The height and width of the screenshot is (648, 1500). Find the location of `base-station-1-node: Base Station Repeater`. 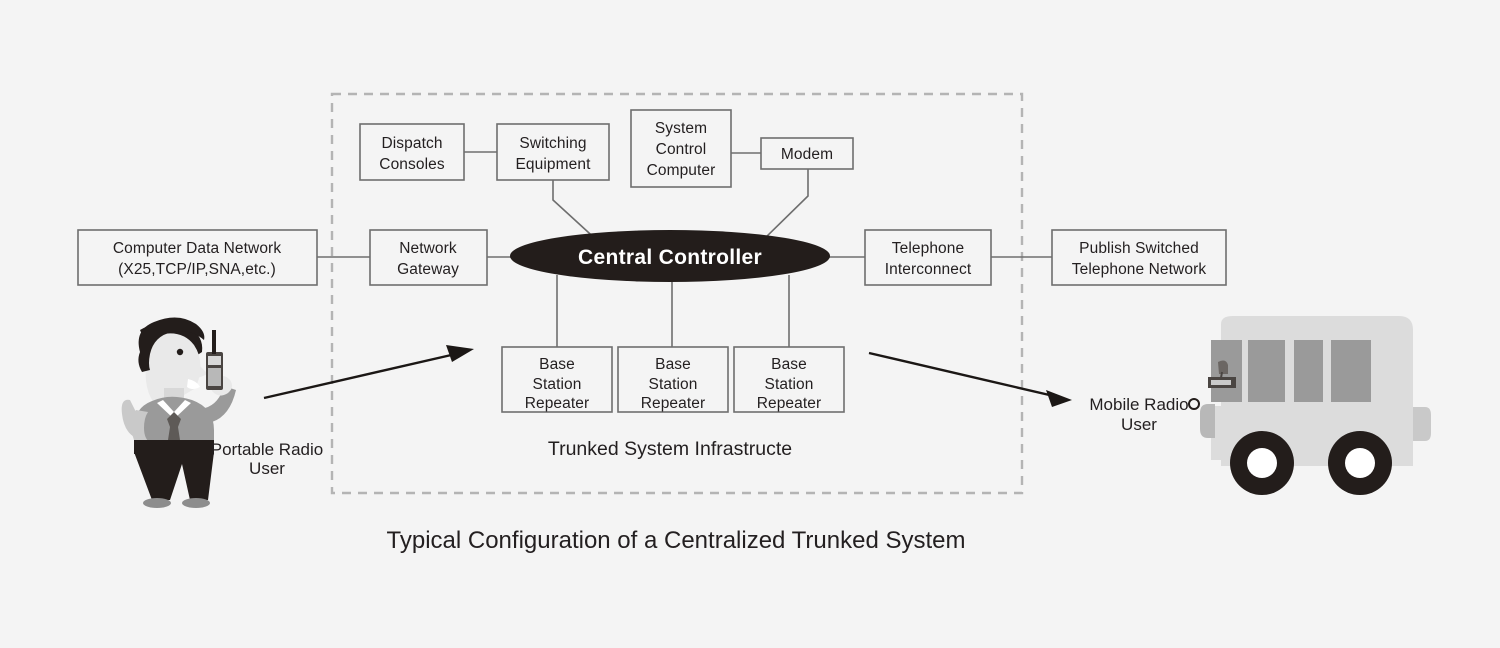

base-station-1-node: Base Station Repeater is located at coordinates (557, 379).